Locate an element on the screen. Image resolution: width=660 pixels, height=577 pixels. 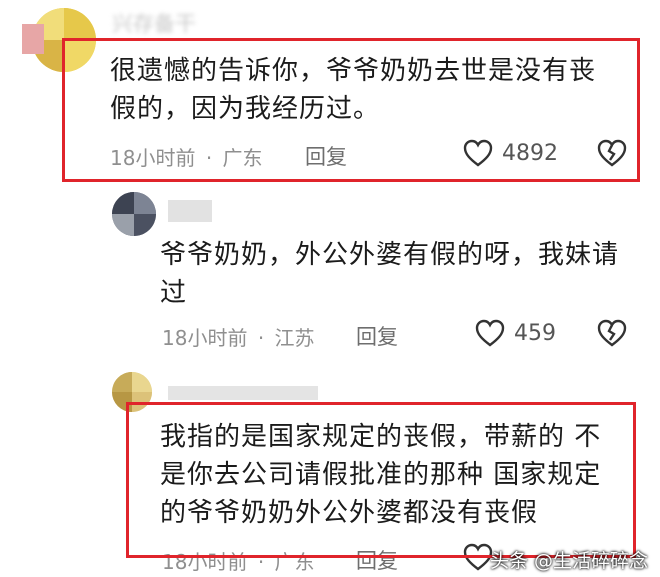
timestamp: 18小时前 is located at coordinates (205, 338).